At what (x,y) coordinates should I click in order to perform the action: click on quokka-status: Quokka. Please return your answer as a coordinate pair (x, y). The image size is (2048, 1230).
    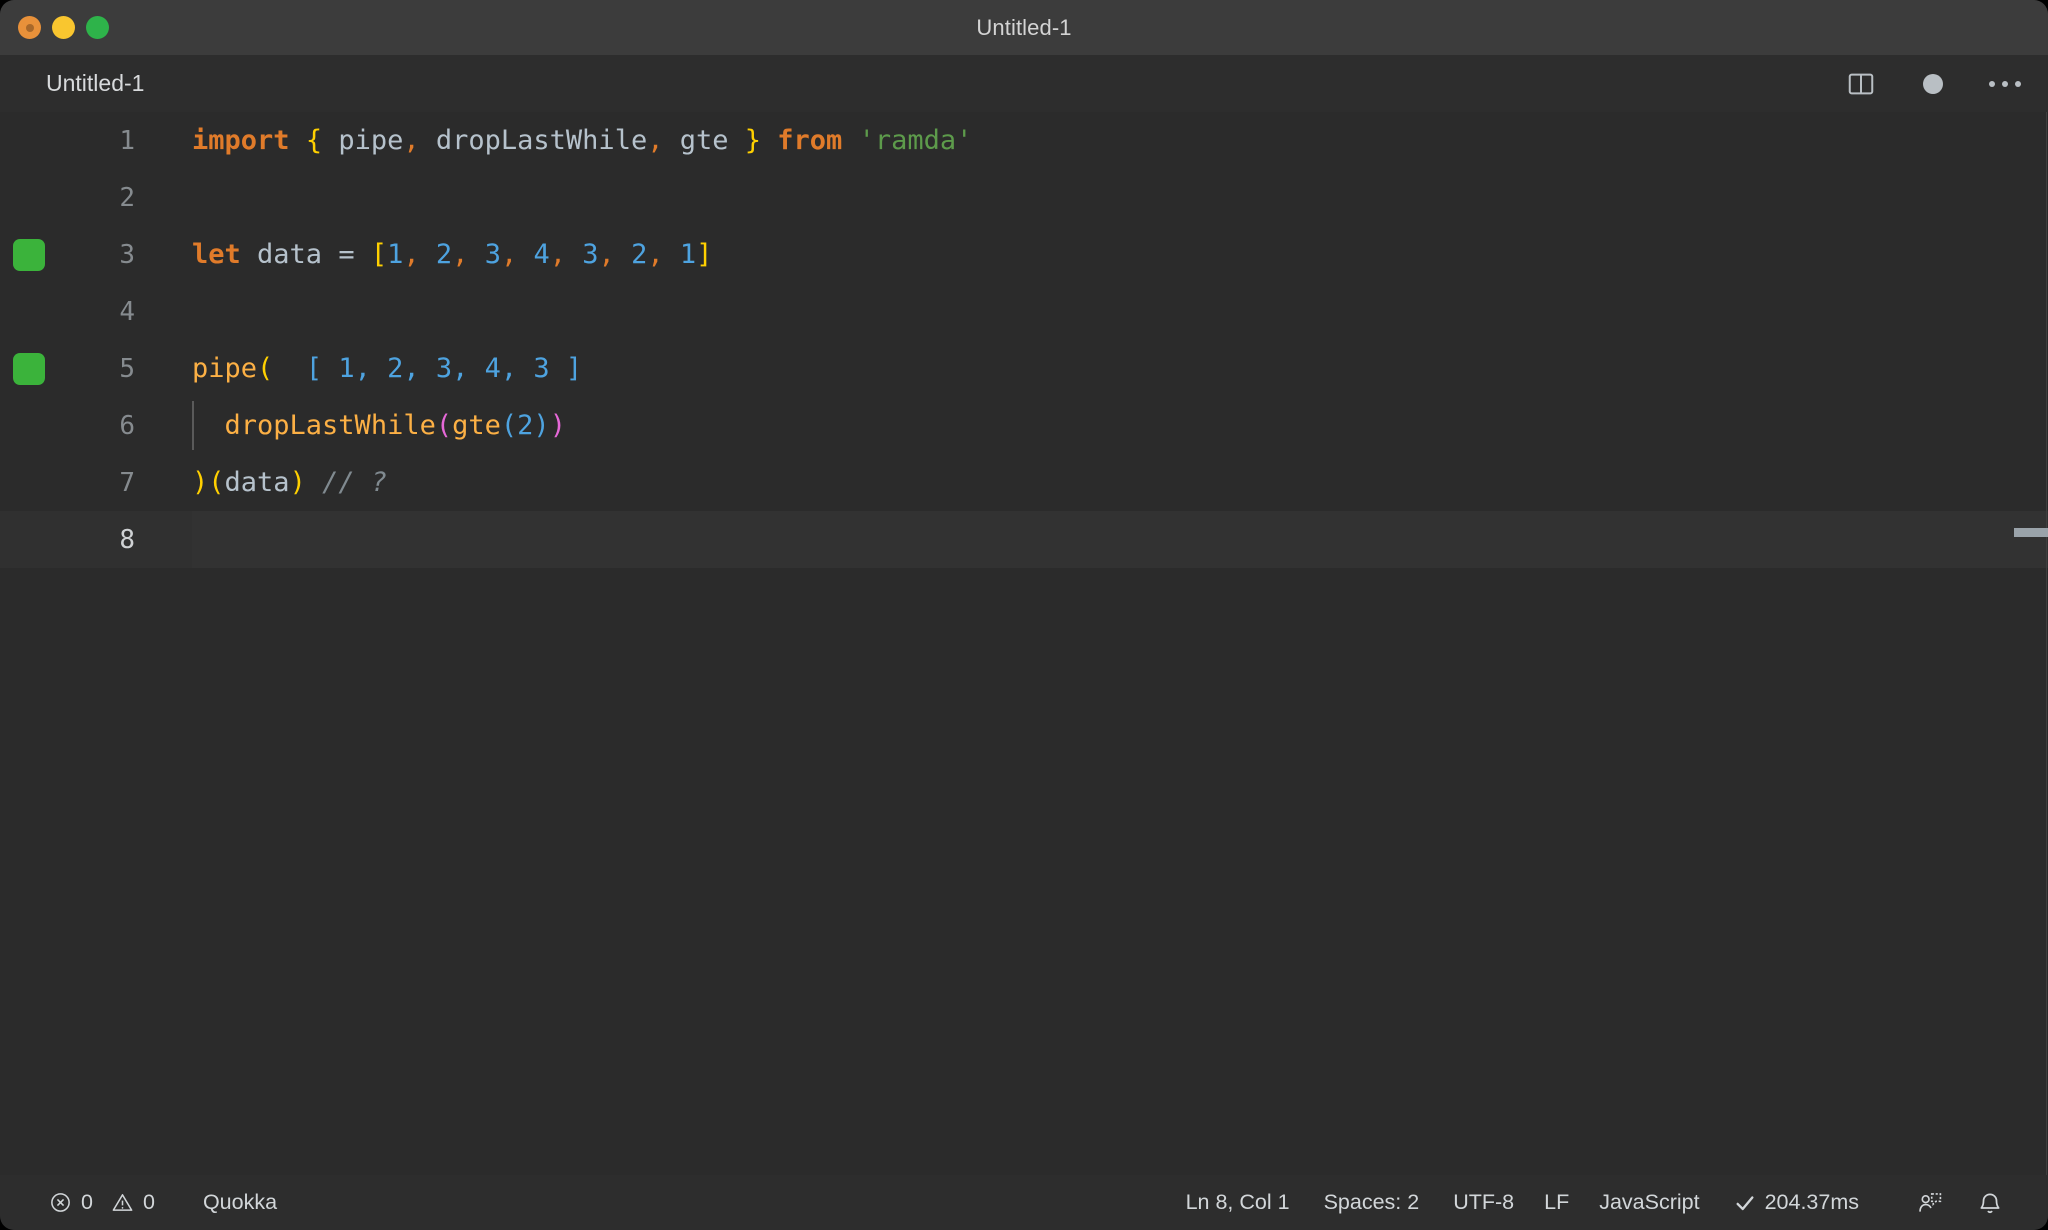
    Looking at the image, I should click on (240, 1202).